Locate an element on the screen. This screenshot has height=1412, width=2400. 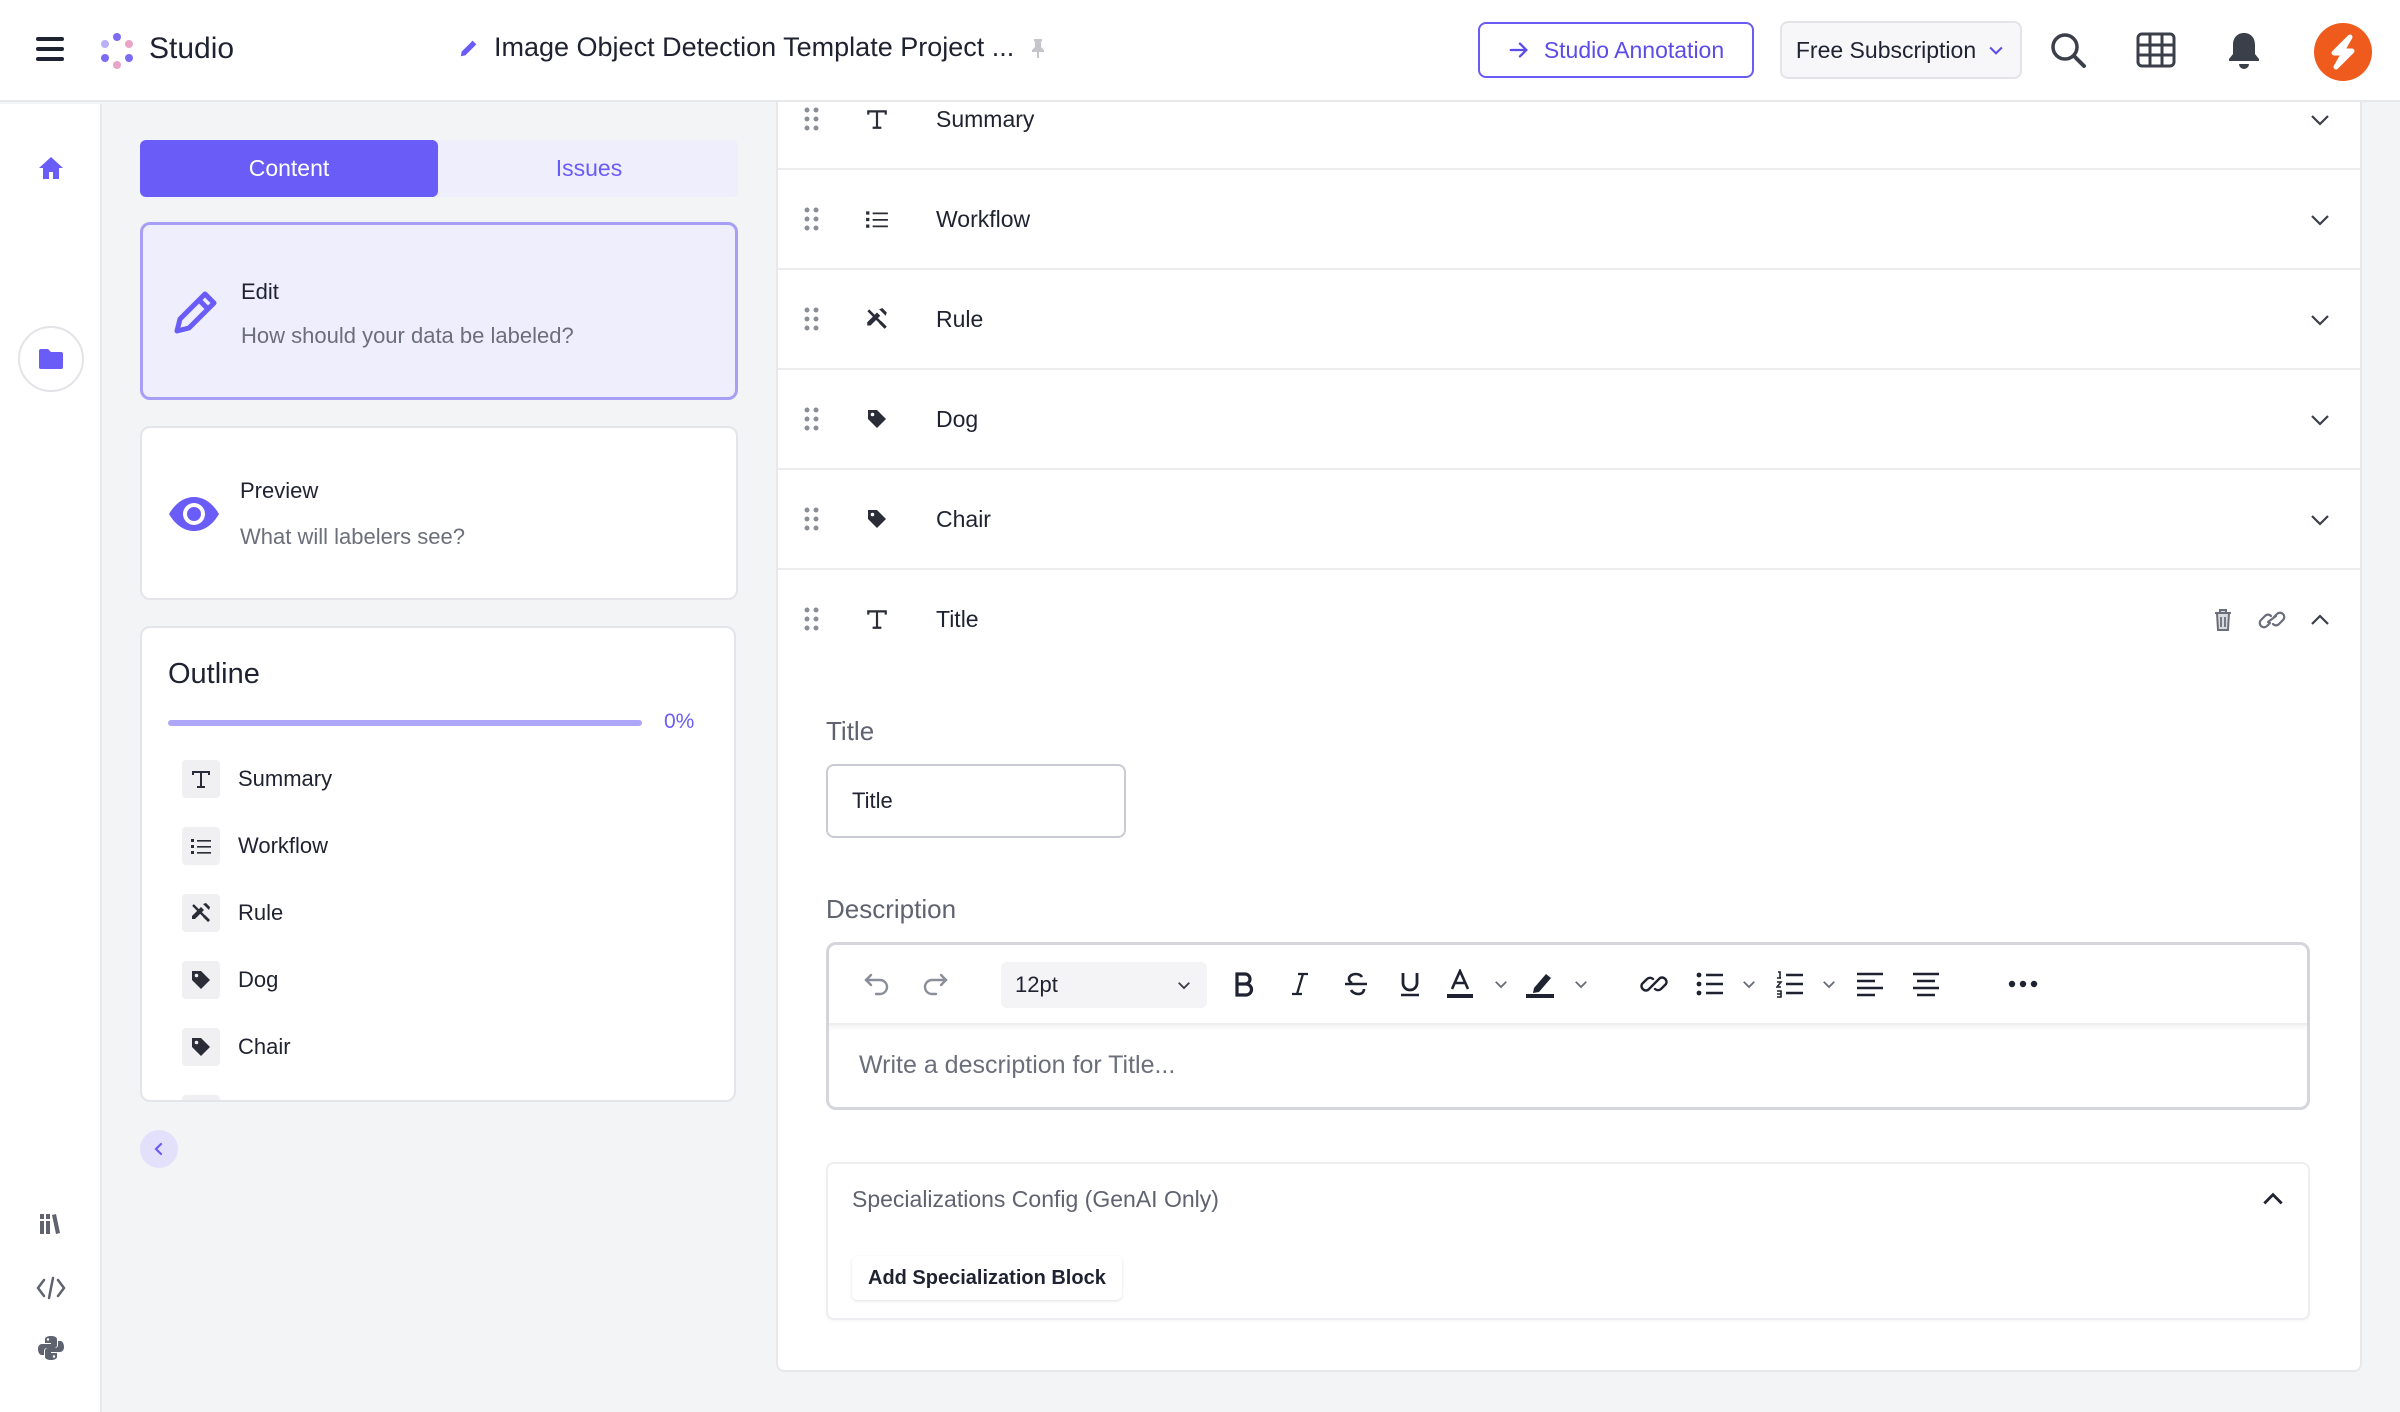
font-size-select: 12pt is located at coordinates (1104, 985).